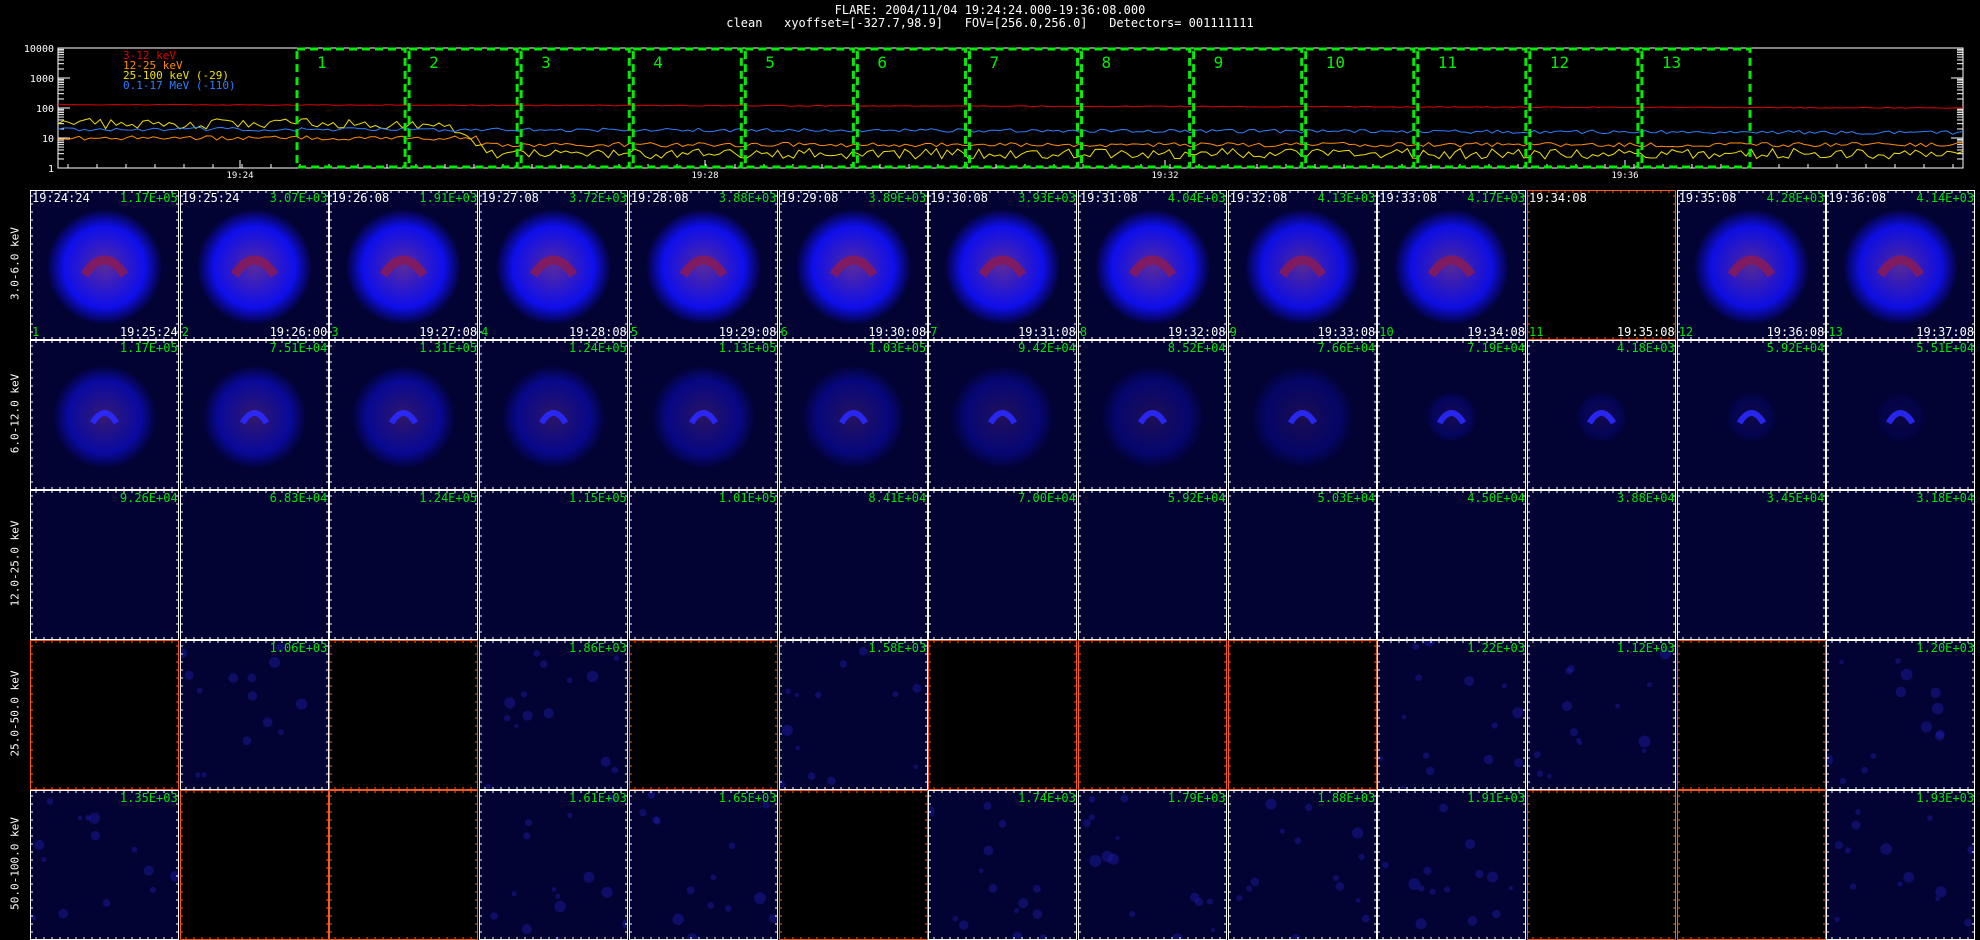 Image resolution: width=1980 pixels, height=940 pixels. Describe the element at coordinates (1901, 715) in the screenshot. I see `image-cell: 1.20E+03` at that location.